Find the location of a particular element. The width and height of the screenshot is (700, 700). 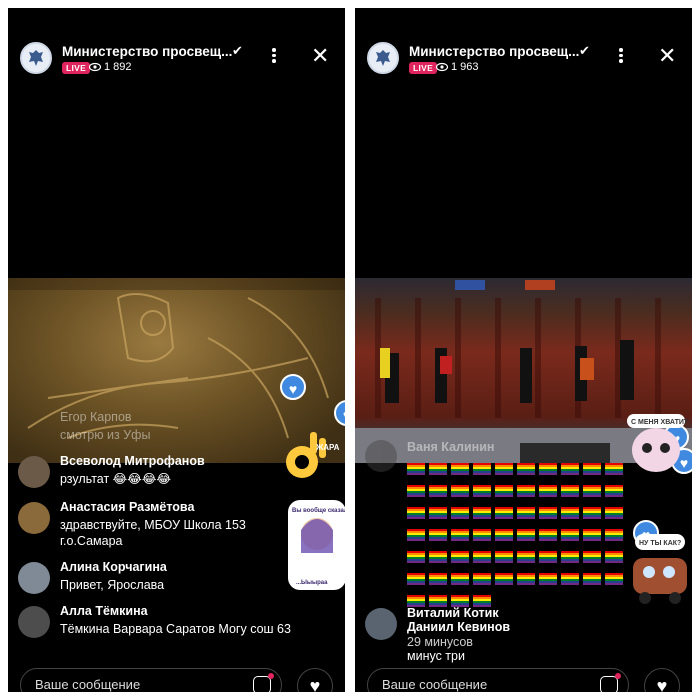

stream-header: Министерство просвещ... ✔ LIVE 1 963 ✕ is located at coordinates (523, 48).